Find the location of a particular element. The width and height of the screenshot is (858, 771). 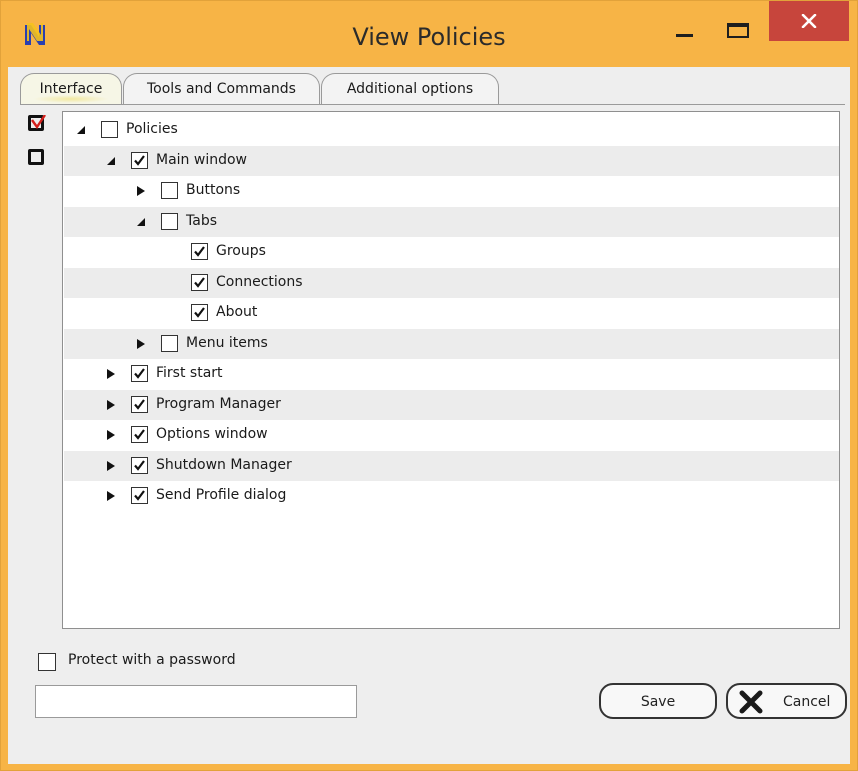

tree-item-label: Send Profile dialog is located at coordinates (221, 495).